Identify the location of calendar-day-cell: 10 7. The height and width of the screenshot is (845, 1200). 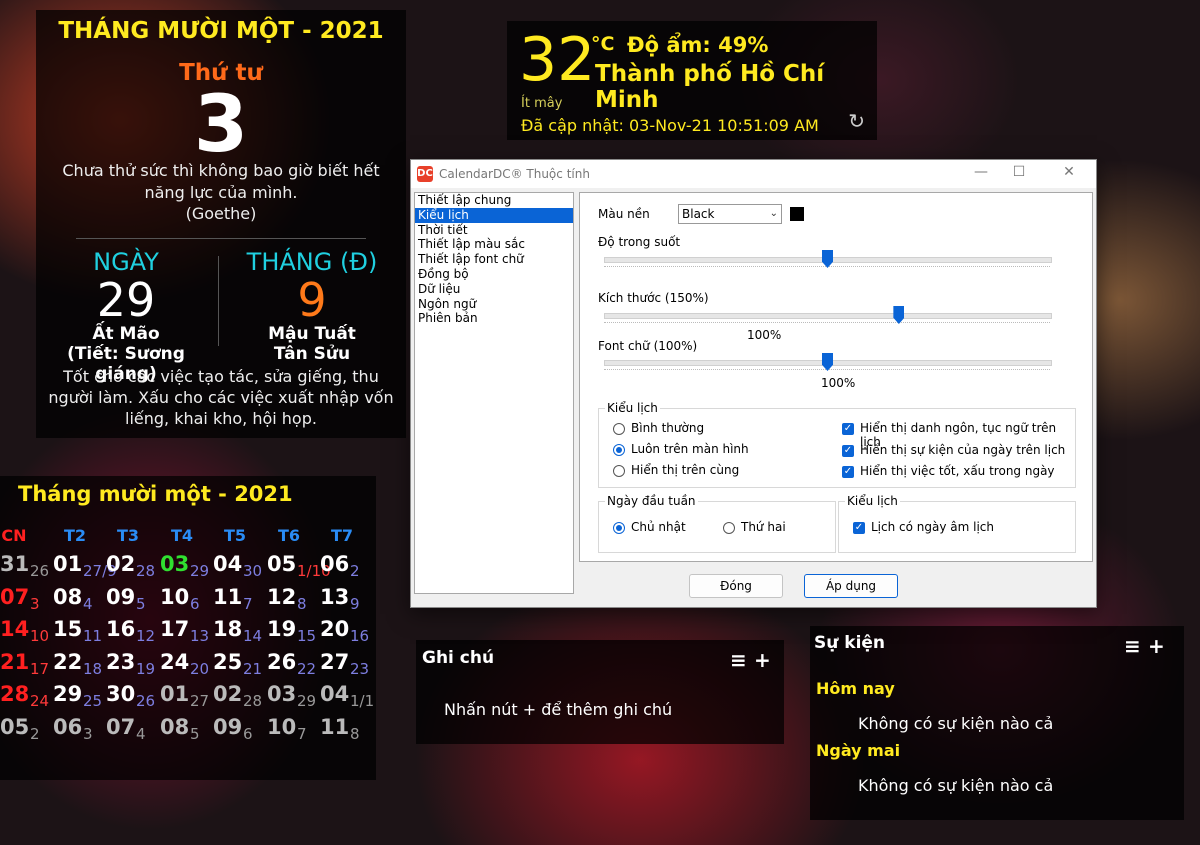
(293, 731).